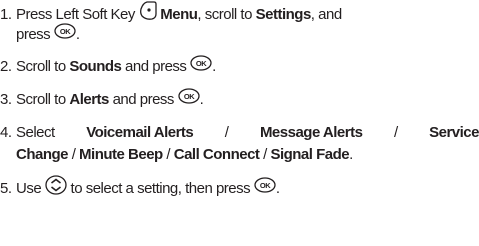 This screenshot has height=246, width=479. I want to click on step-1-continued: press OK ., so click(239, 34).